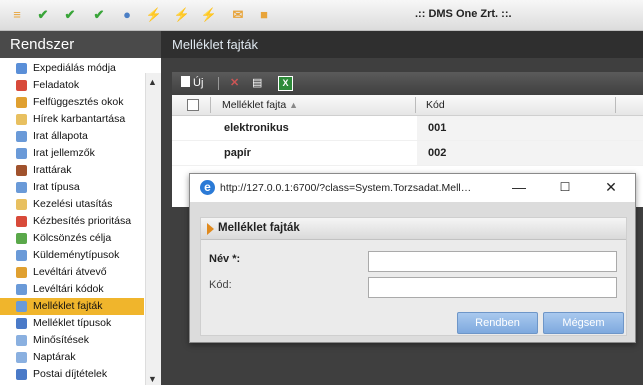 This screenshot has width=643, height=385. I want to click on classification-icon, so click(21, 340).